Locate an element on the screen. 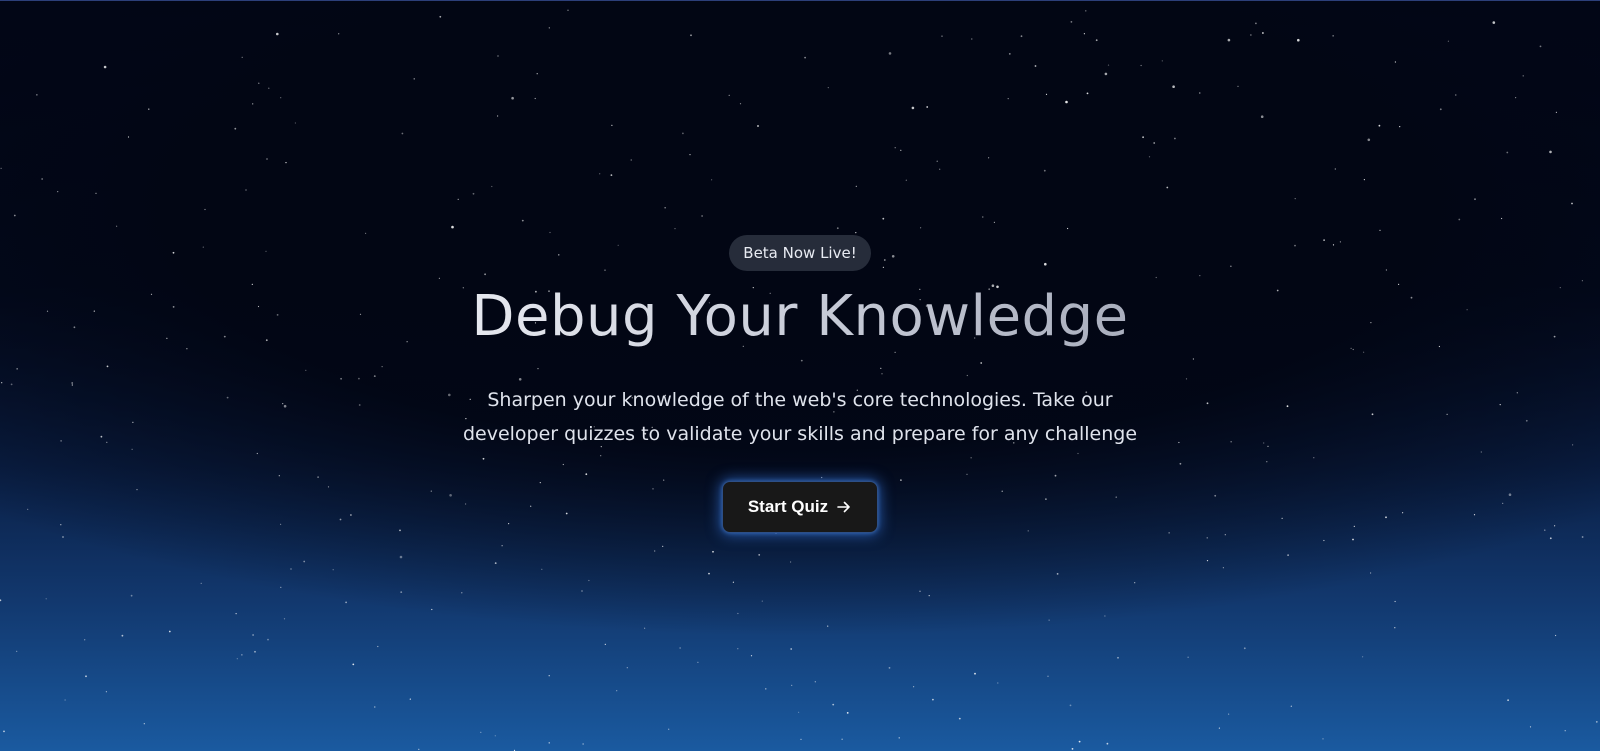 This screenshot has width=1600, height=751. start-quiz-label: Start Quiz is located at coordinates (788, 506).